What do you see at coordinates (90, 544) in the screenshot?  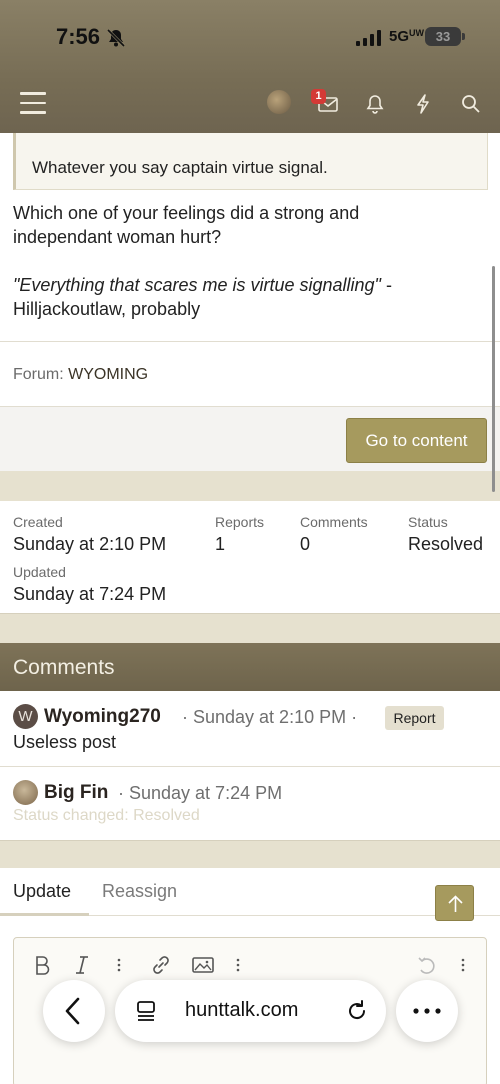 I see `created-value: Sunday at 2:10 PM` at bounding box center [90, 544].